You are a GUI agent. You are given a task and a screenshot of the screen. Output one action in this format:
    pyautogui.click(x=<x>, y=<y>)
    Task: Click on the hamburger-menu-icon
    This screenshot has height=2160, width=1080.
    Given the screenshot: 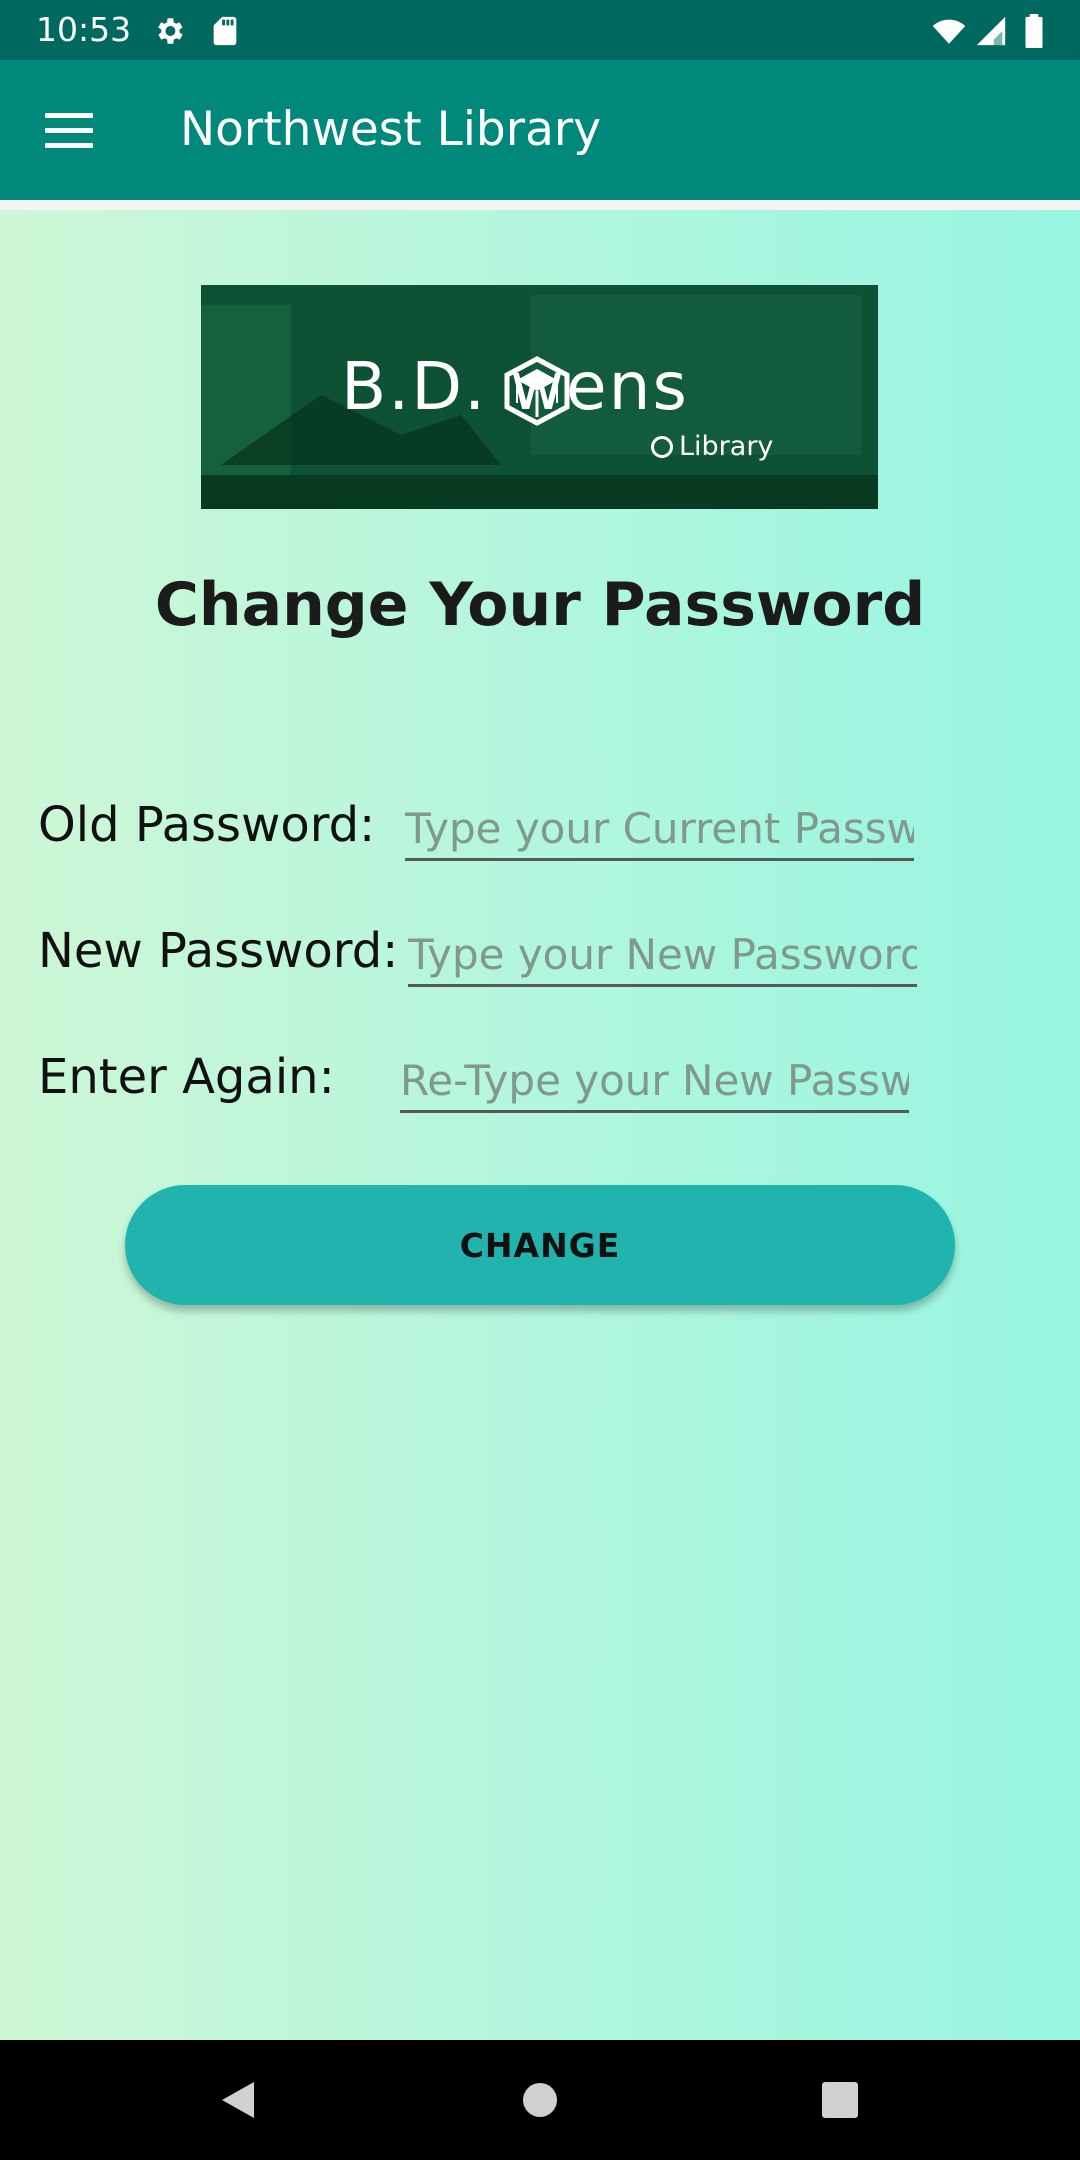 What is the action you would take?
    pyautogui.click(x=69, y=130)
    